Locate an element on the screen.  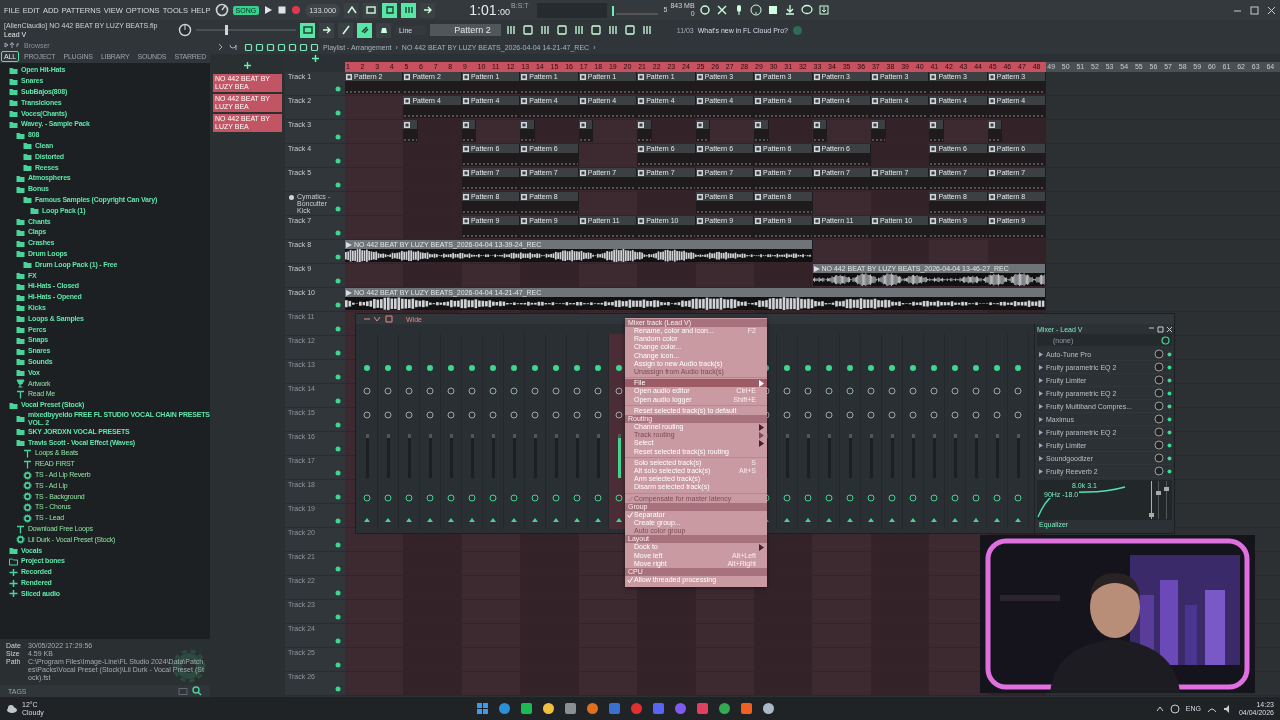
maximize-icon is located at coordinates (1254, 10).